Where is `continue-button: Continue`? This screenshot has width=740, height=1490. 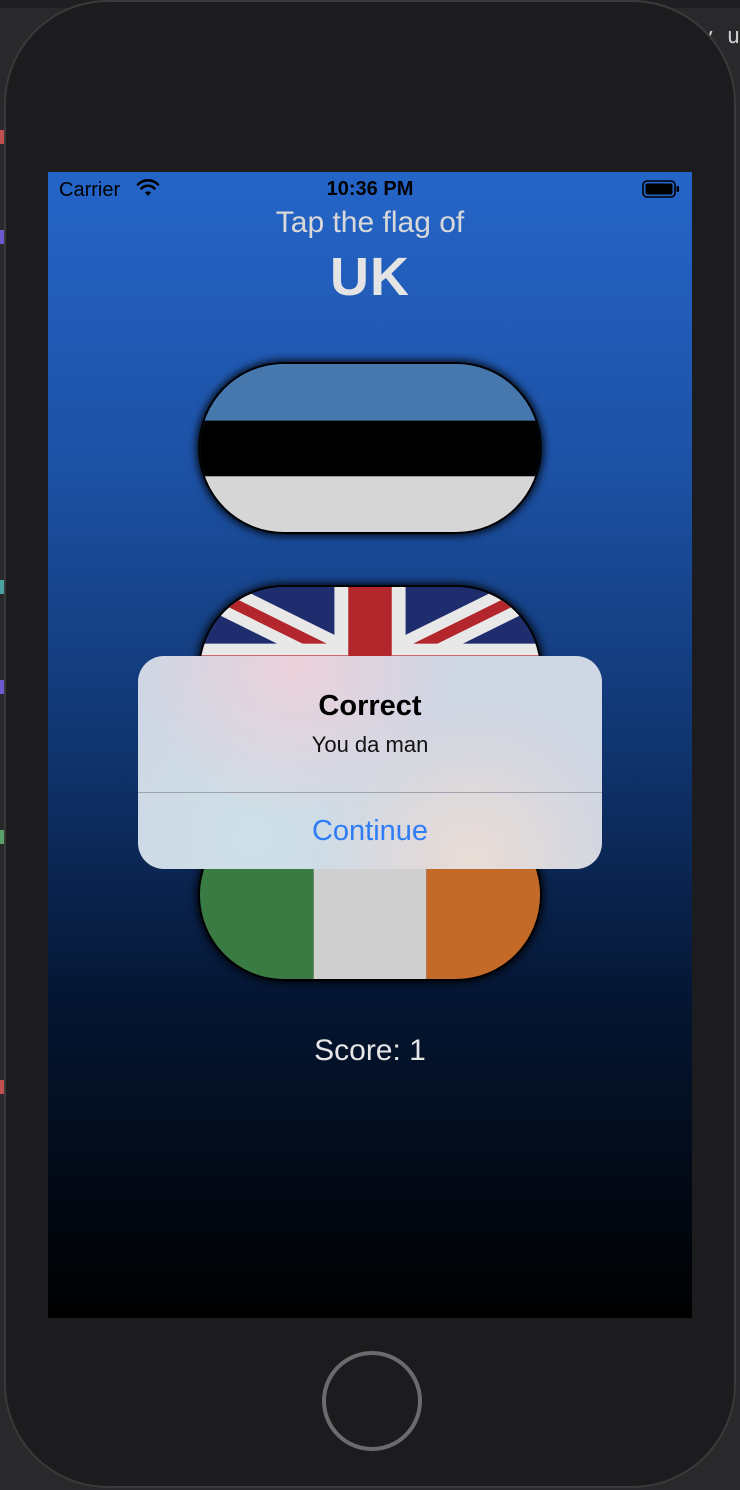
continue-button: Continue is located at coordinates (370, 831).